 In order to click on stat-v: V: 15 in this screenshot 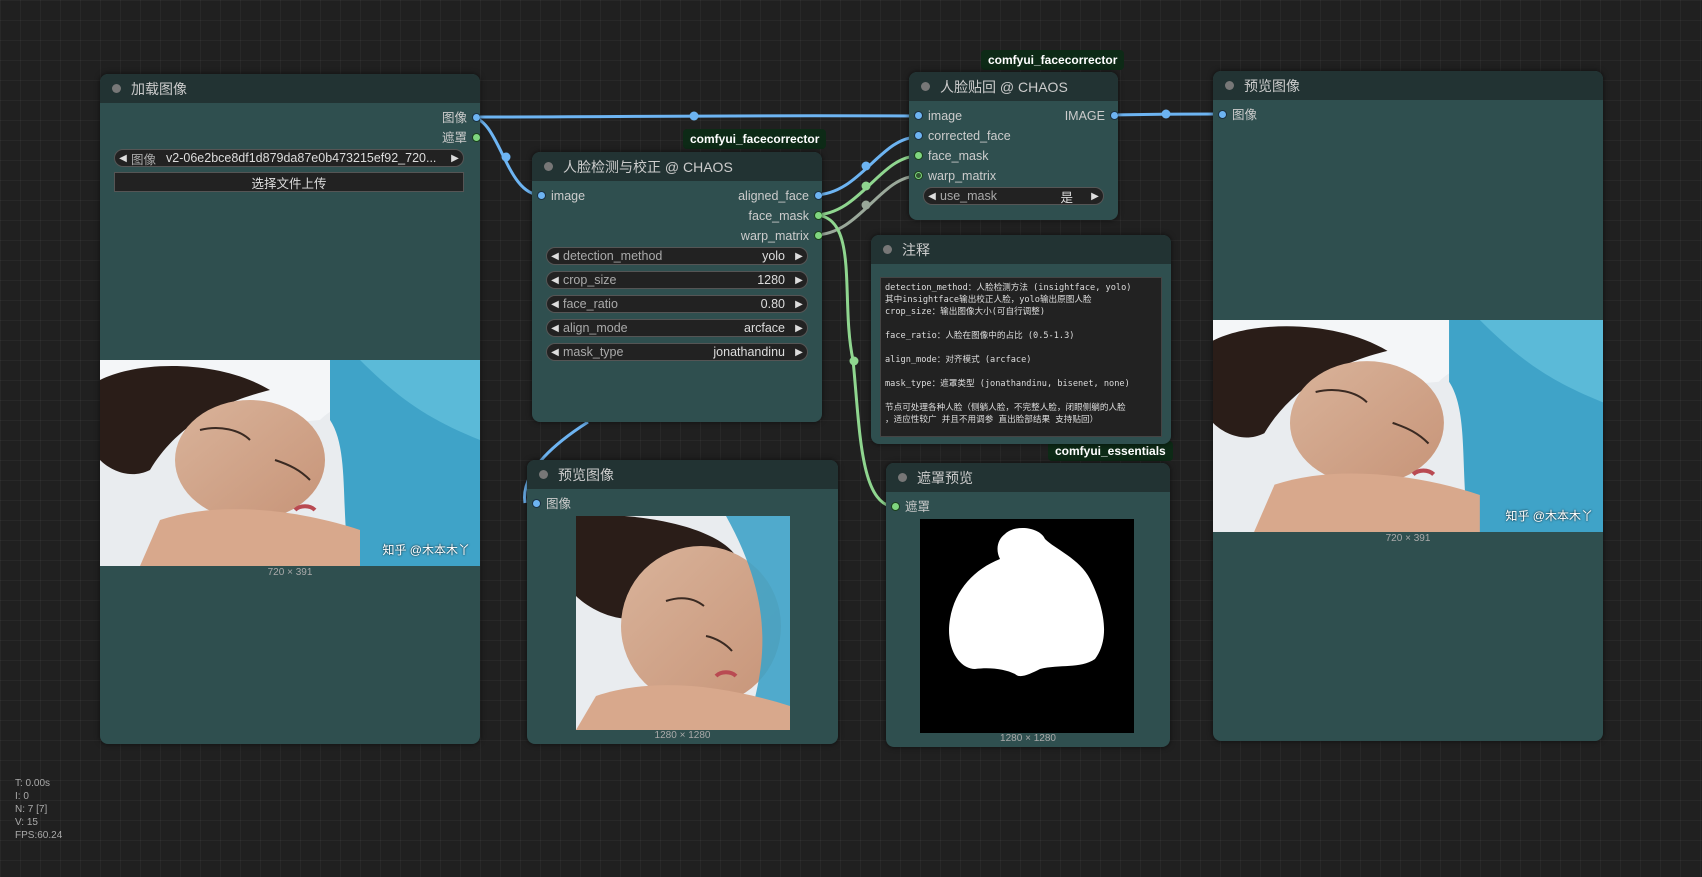, I will do `click(26, 822)`.